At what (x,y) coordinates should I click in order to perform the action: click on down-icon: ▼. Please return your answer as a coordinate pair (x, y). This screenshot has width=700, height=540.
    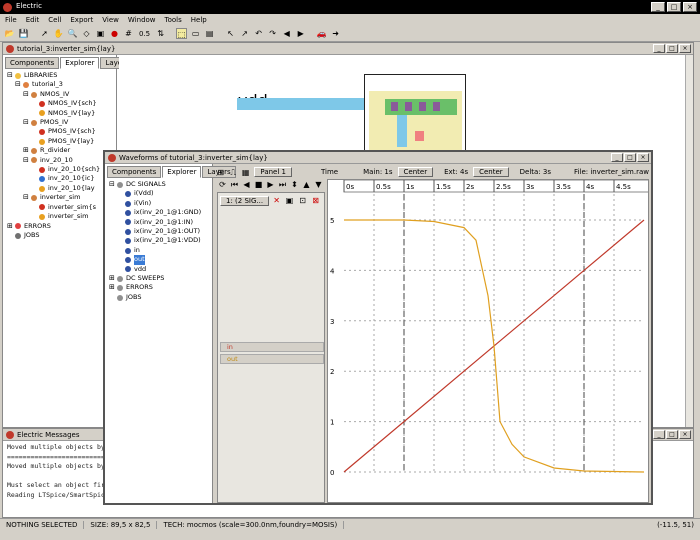
    Looking at the image, I should click on (318, 184).